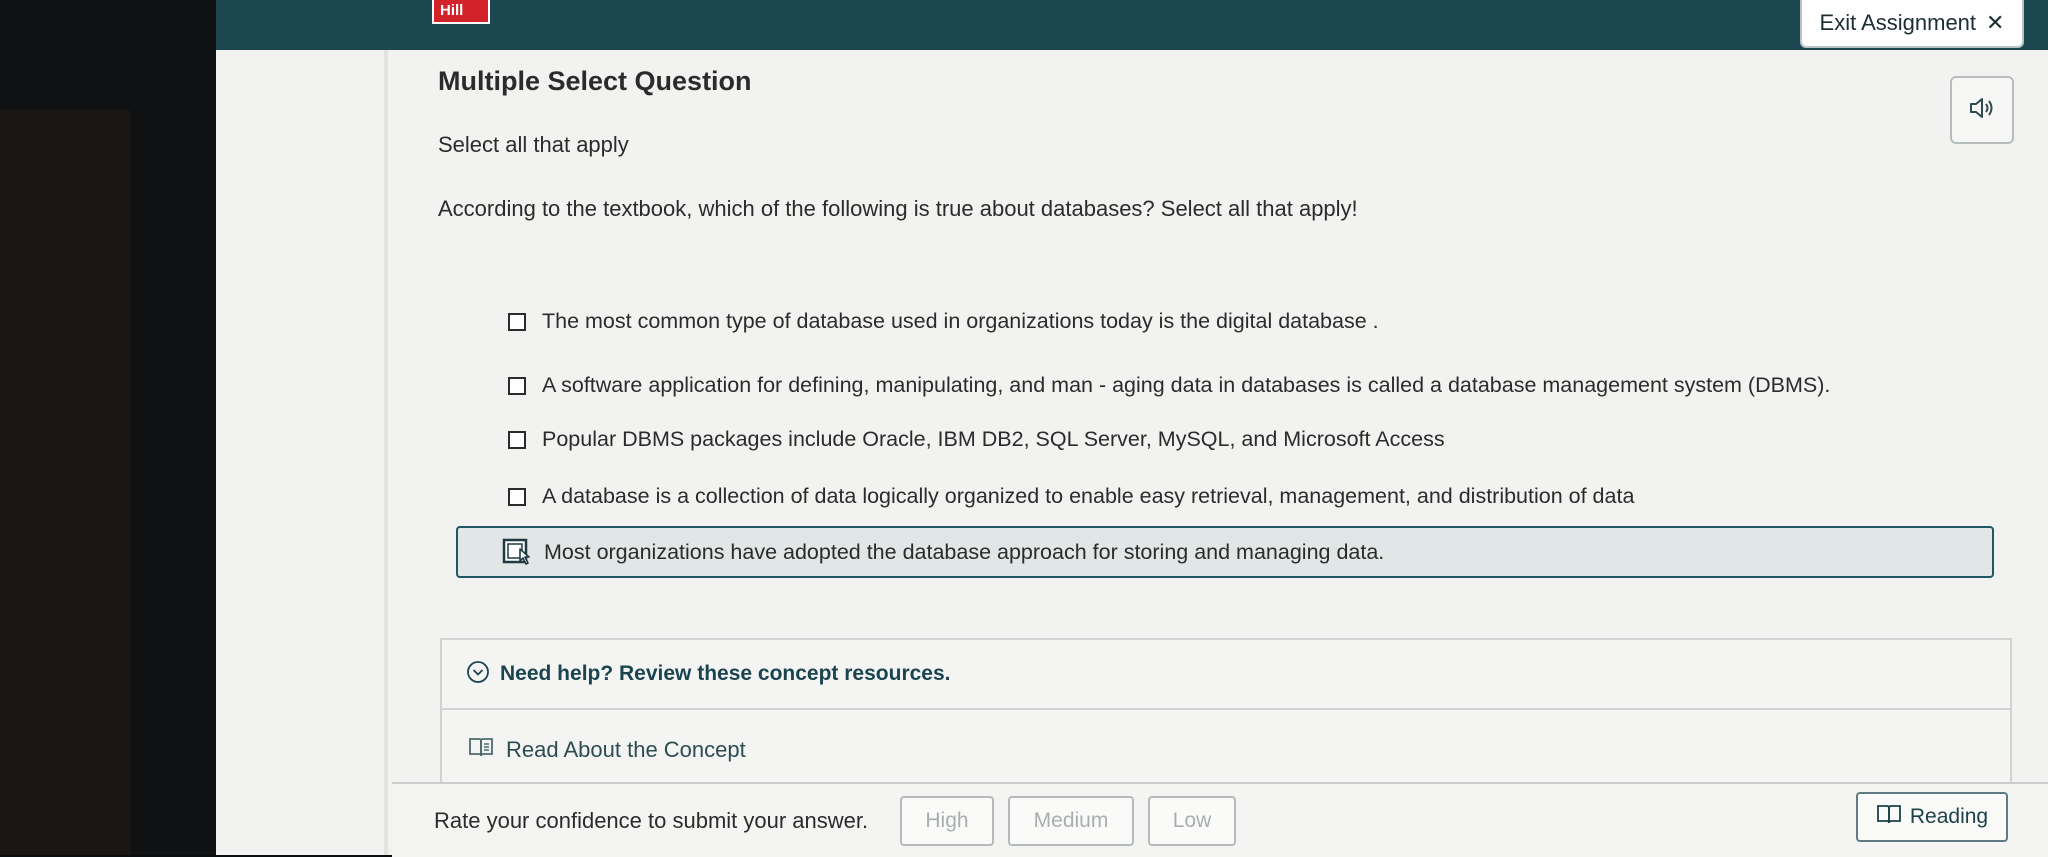 This screenshot has width=2048, height=857. I want to click on read-aloud-button, so click(1982, 110).